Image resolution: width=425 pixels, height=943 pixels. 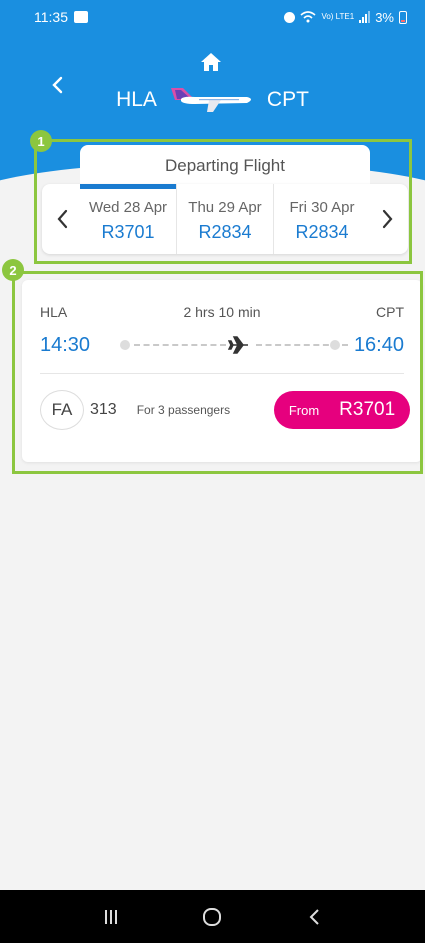 I want to click on recent-apps-icon, so click(x=110, y=916).